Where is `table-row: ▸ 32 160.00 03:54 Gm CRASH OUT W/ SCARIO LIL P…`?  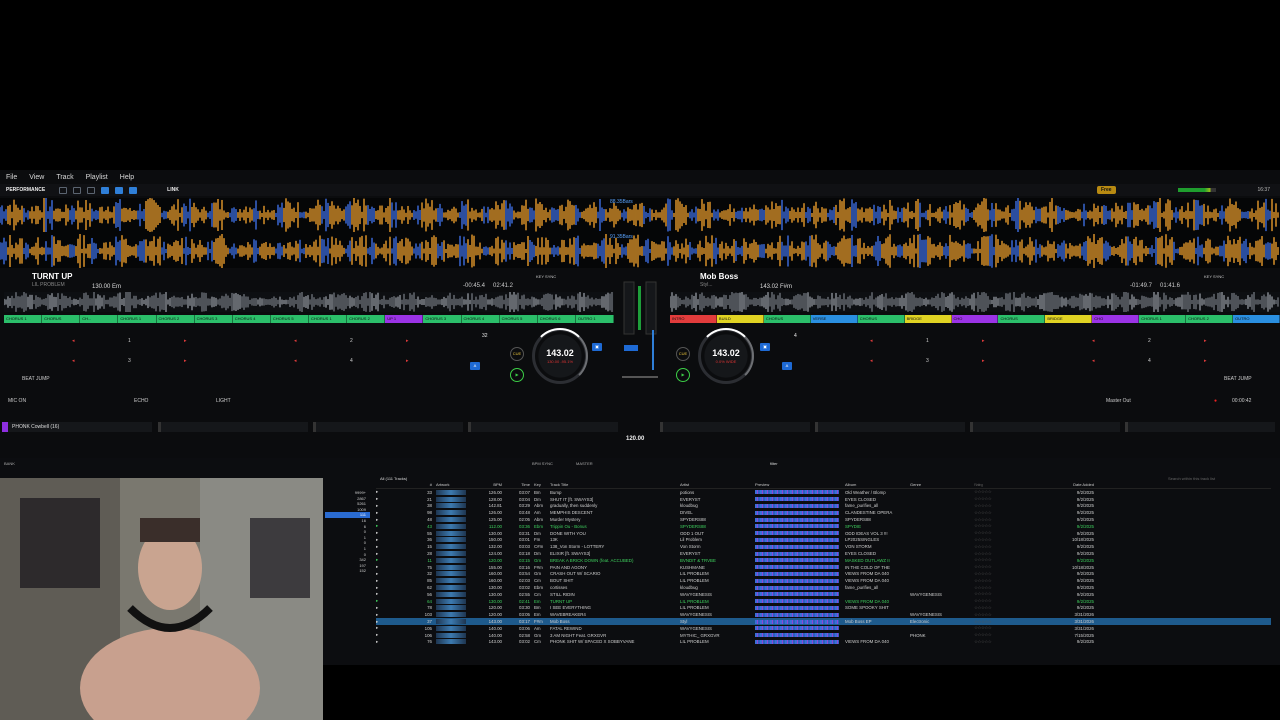 table-row: ▸ 32 160.00 03:54 Gm CRASH OUT W/ SCARIO LIL P… is located at coordinates (823, 574).